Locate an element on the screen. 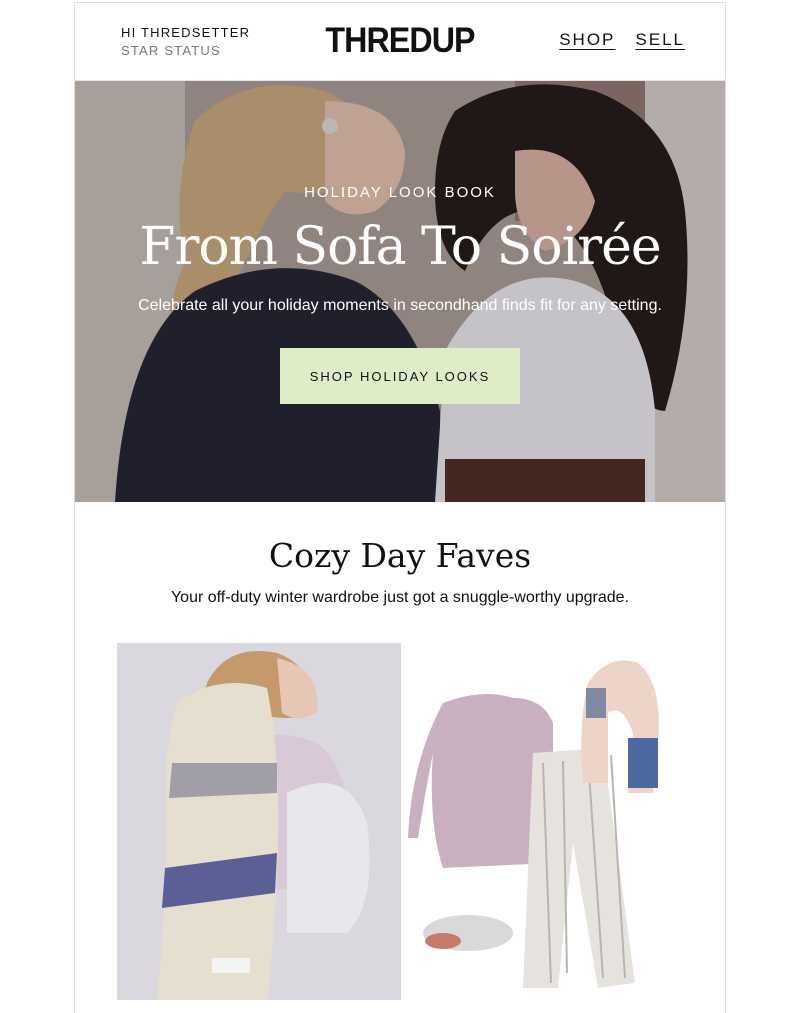  outfit-flatlay-photo is located at coordinates (543, 821).